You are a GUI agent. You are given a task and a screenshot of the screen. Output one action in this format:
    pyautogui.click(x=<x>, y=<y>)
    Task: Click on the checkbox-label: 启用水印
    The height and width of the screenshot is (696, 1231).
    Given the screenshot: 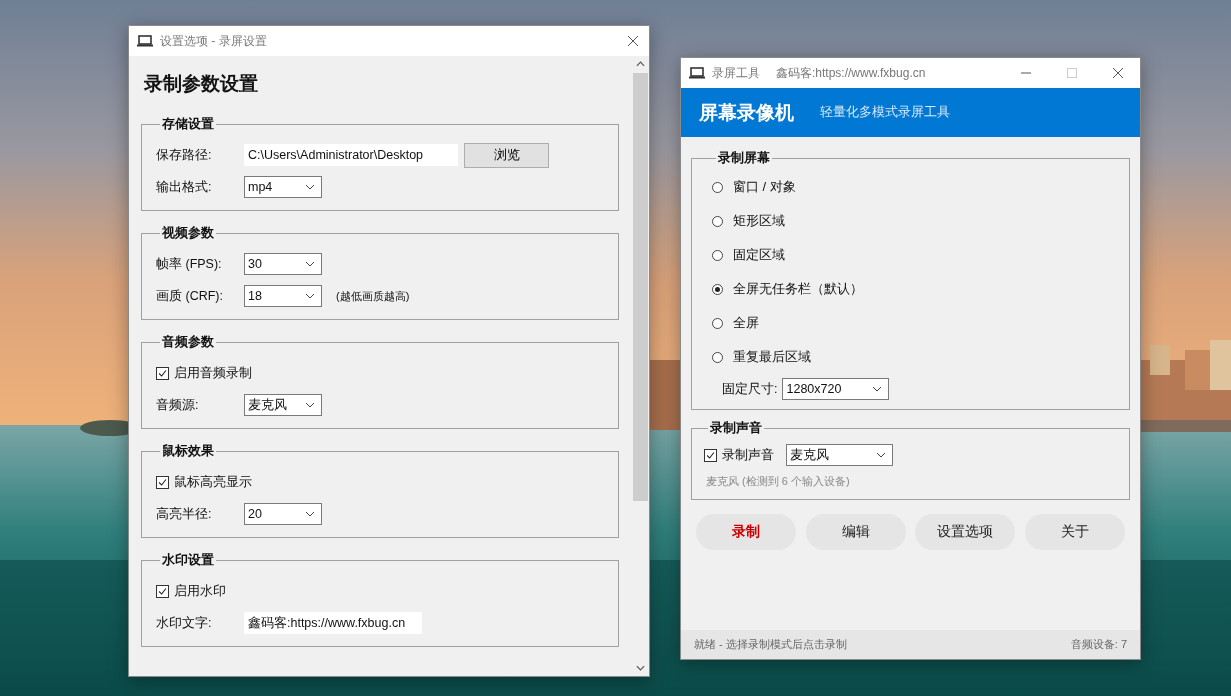 What is the action you would take?
    pyautogui.click(x=200, y=591)
    